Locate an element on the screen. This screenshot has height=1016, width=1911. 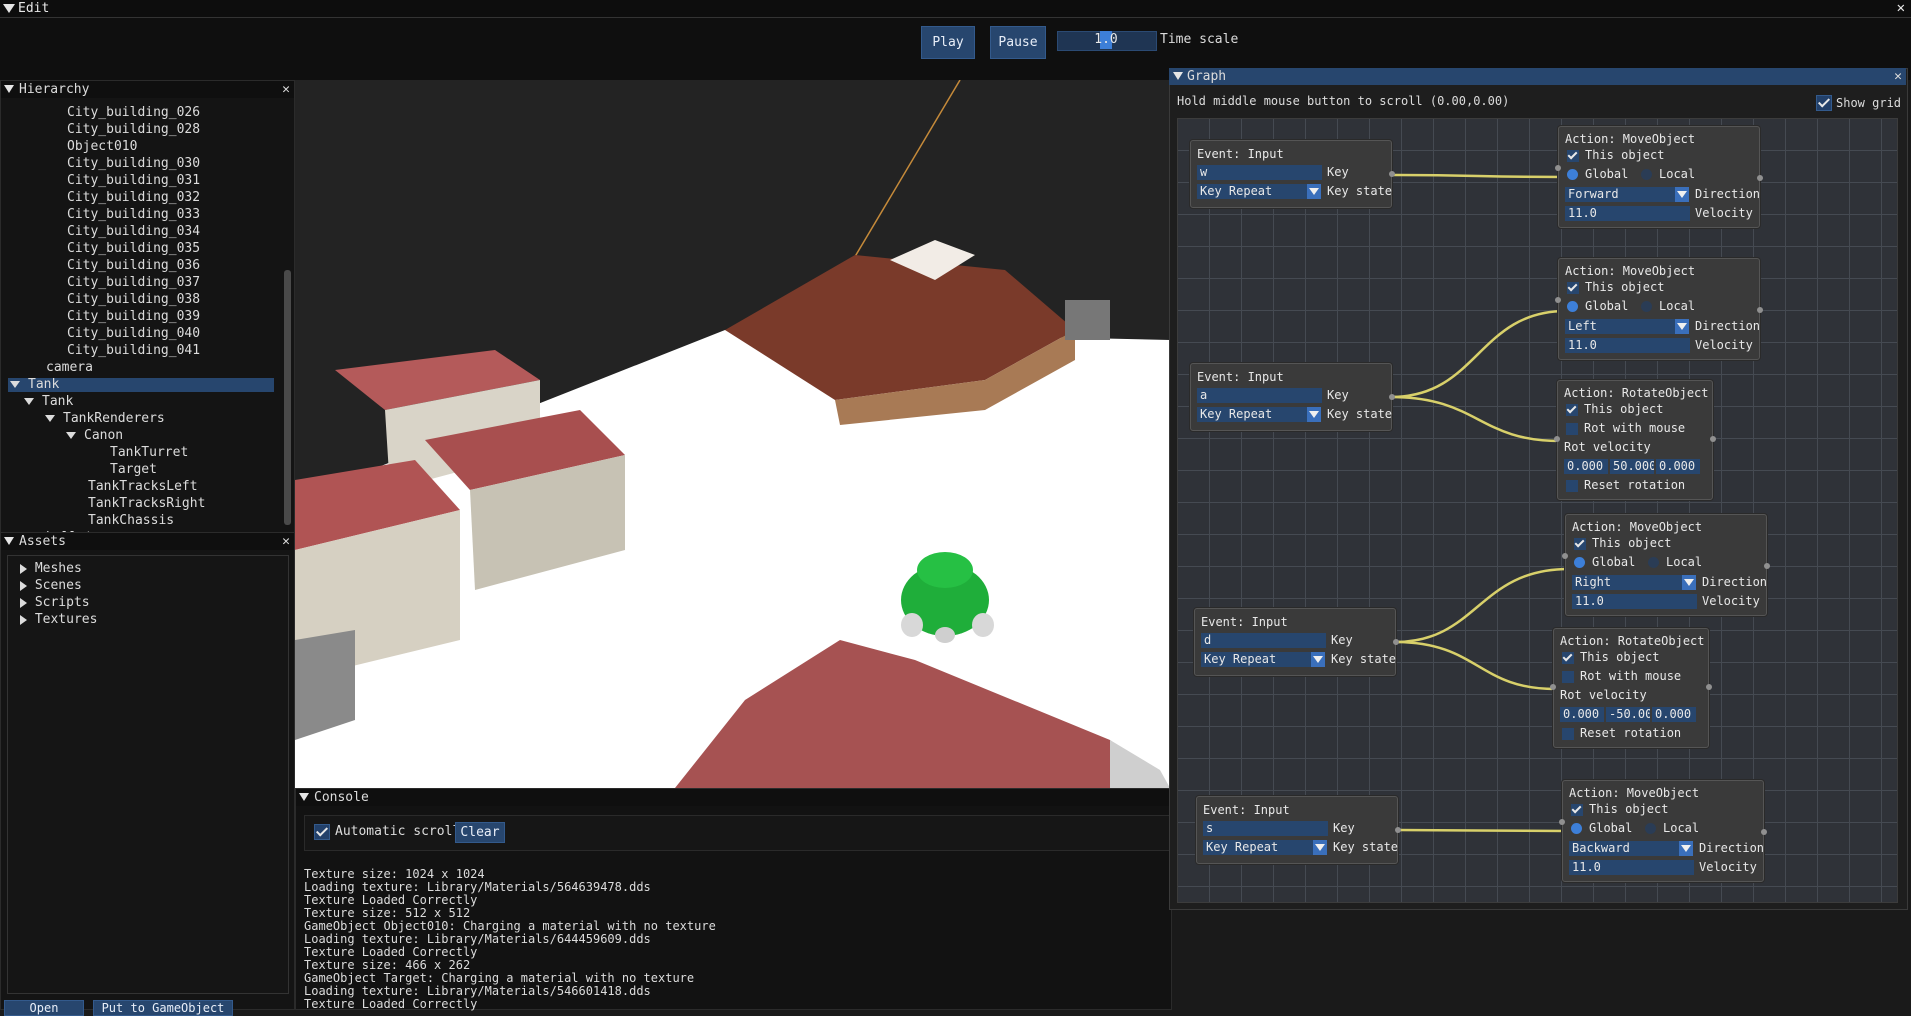
auto-scroll-checkbox is located at coordinates (322, 832).